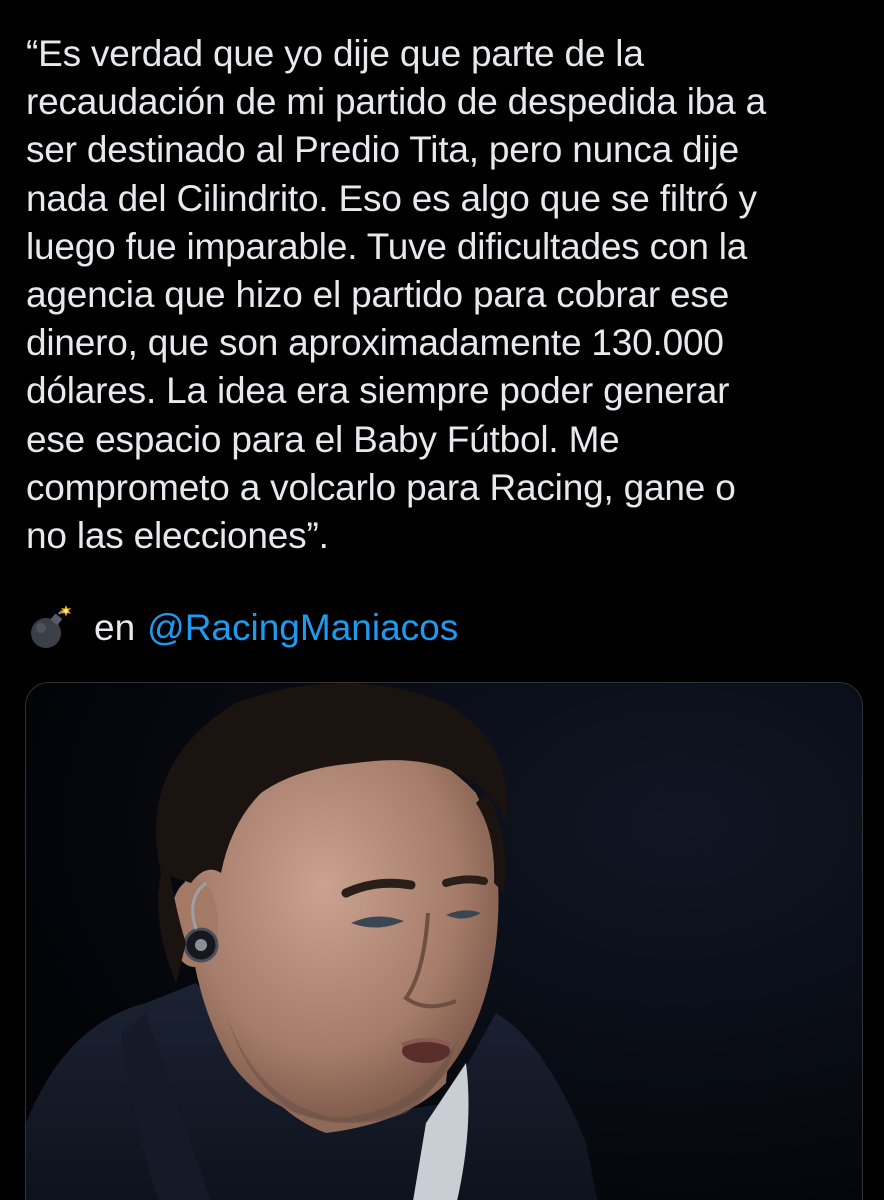 The width and height of the screenshot is (884, 1200). What do you see at coordinates (115, 627) in the screenshot?
I see `credit-prefix: en` at bounding box center [115, 627].